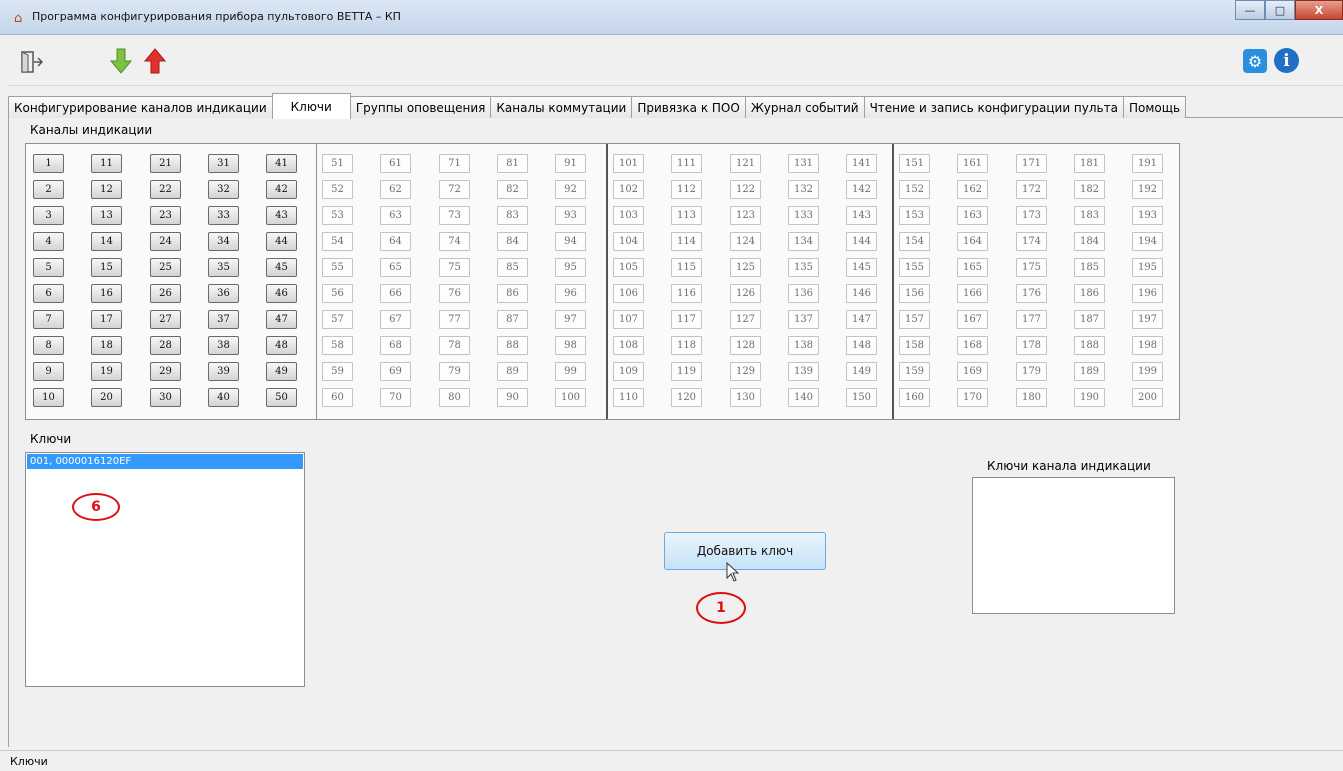  What do you see at coordinates (1147, 163) in the screenshot?
I see `channel-button-191: 191` at bounding box center [1147, 163].